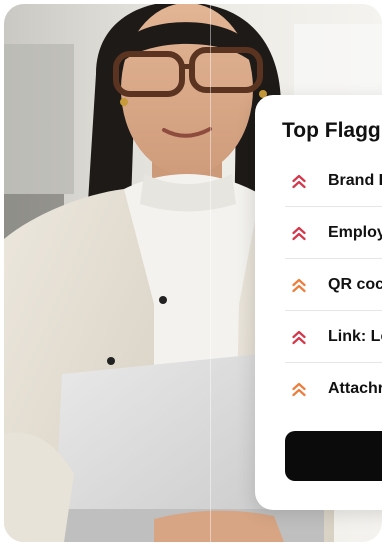 The image size is (386, 546). I want to click on list-item: Attachr, so click(333, 389).